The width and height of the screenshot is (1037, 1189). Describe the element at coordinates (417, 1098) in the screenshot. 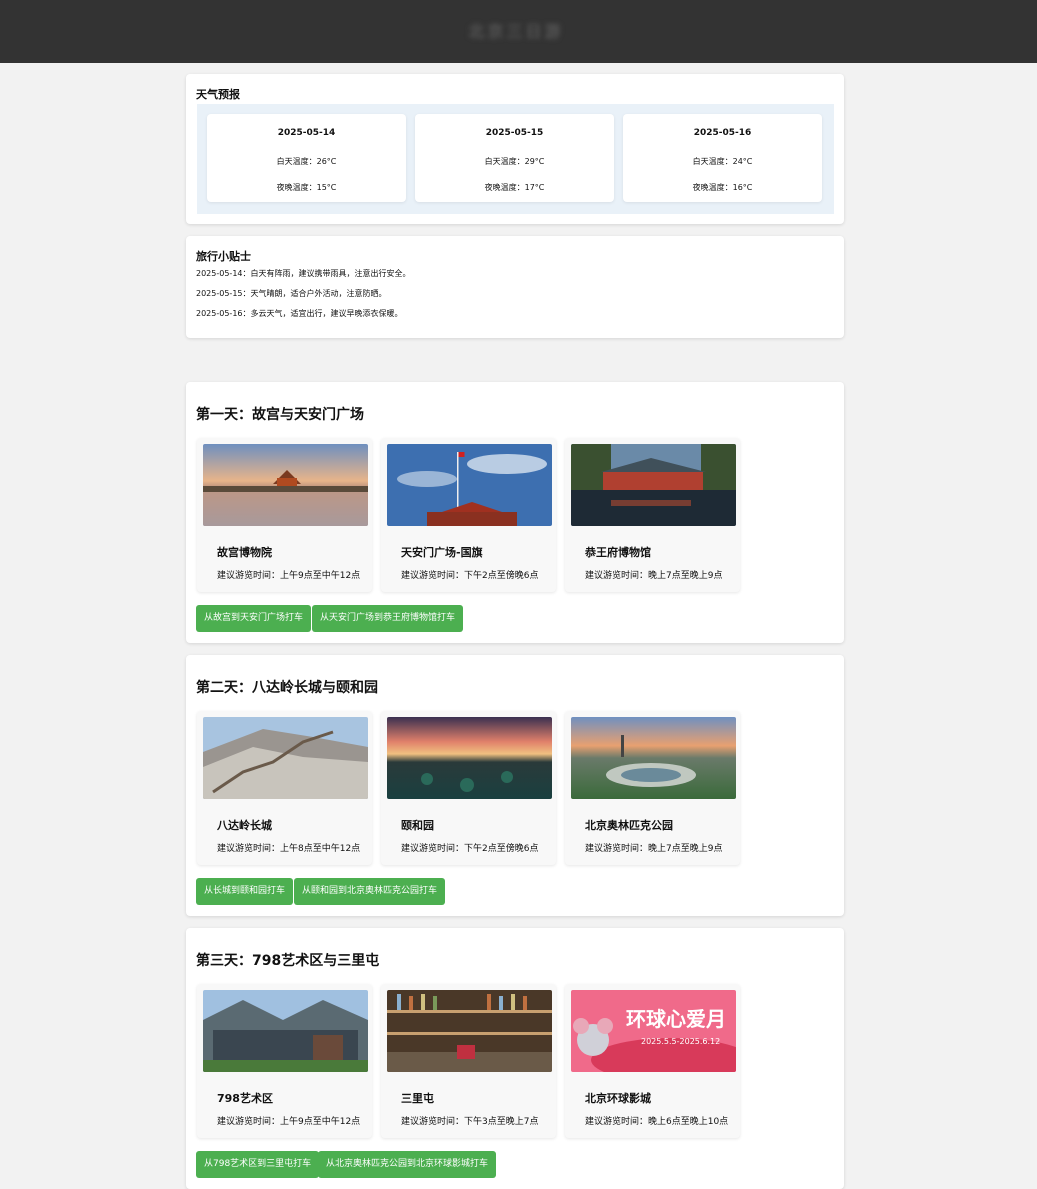

I see `spot-name: 三里屯` at that location.